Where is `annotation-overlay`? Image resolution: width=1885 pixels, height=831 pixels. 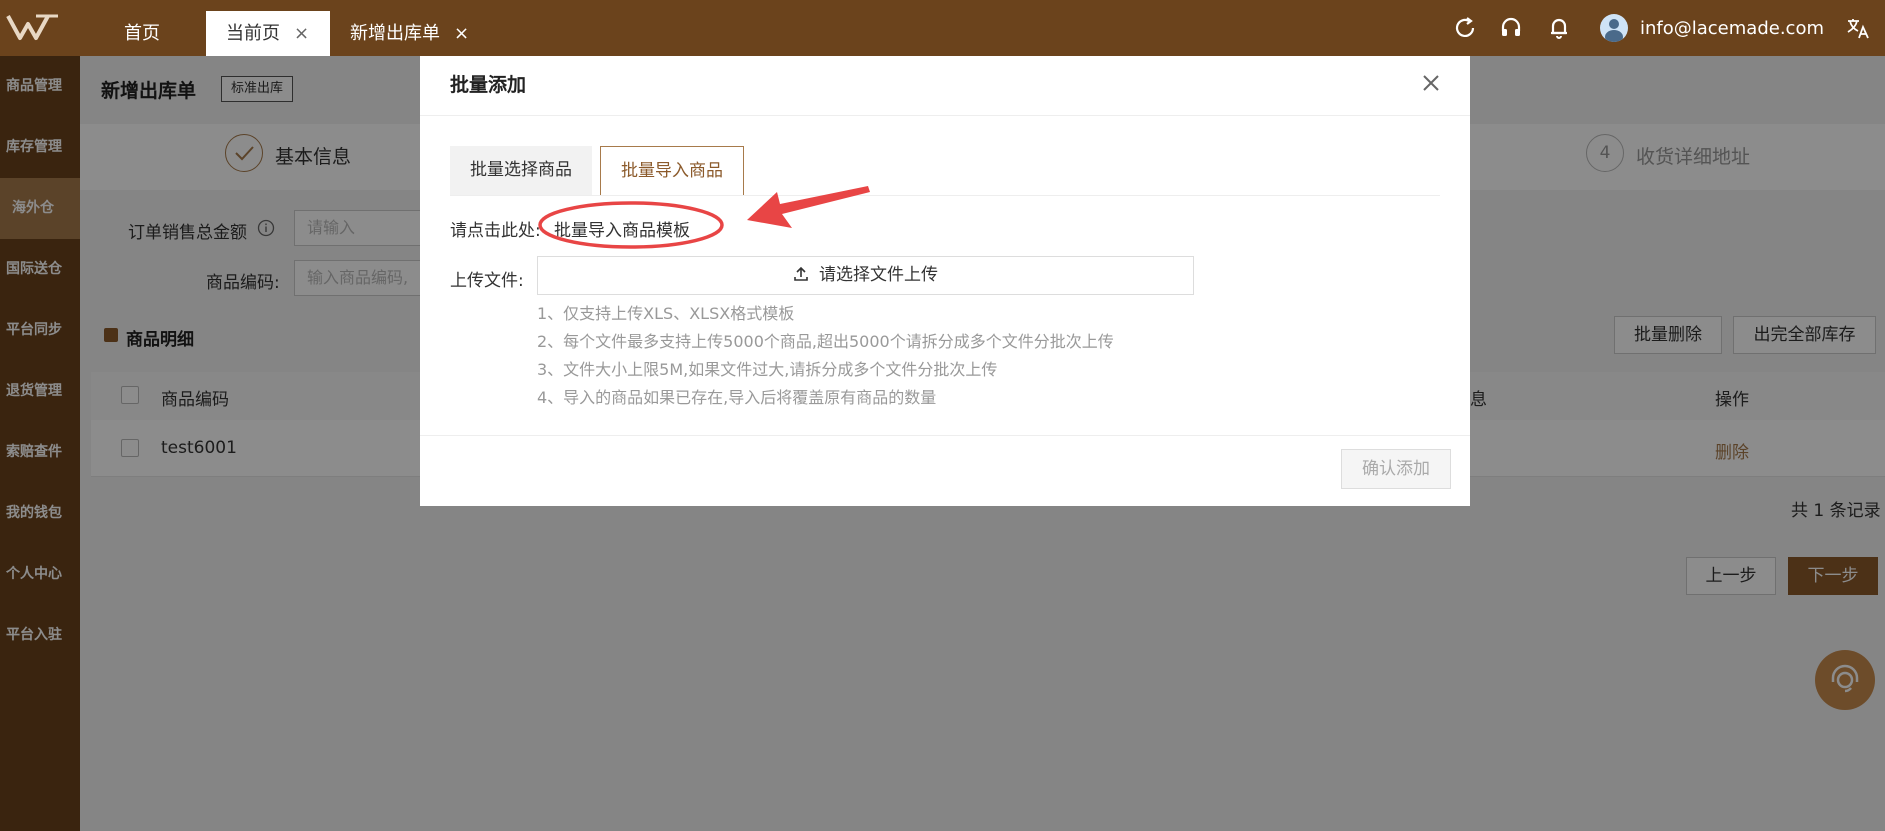
annotation-overlay is located at coordinates (704, 217).